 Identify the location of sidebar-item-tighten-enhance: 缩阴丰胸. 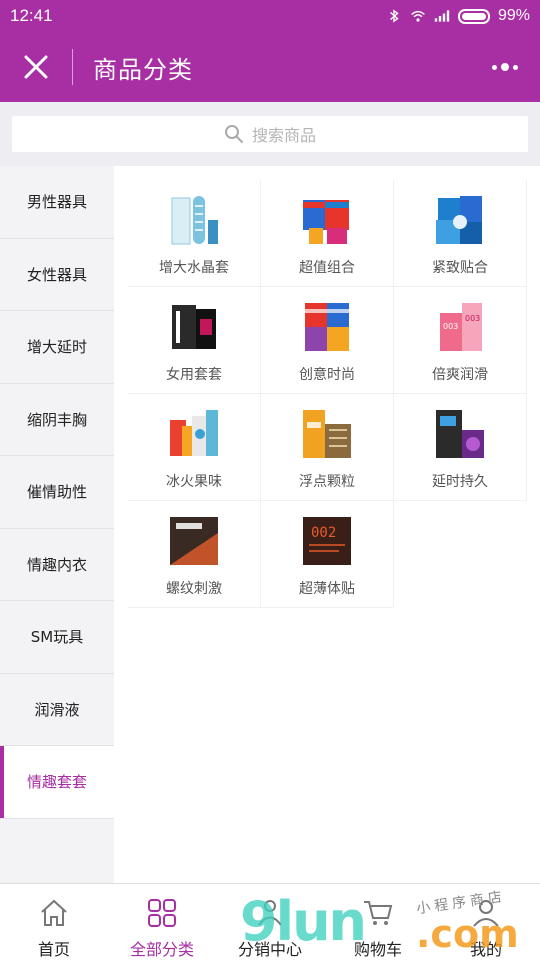
(57, 419).